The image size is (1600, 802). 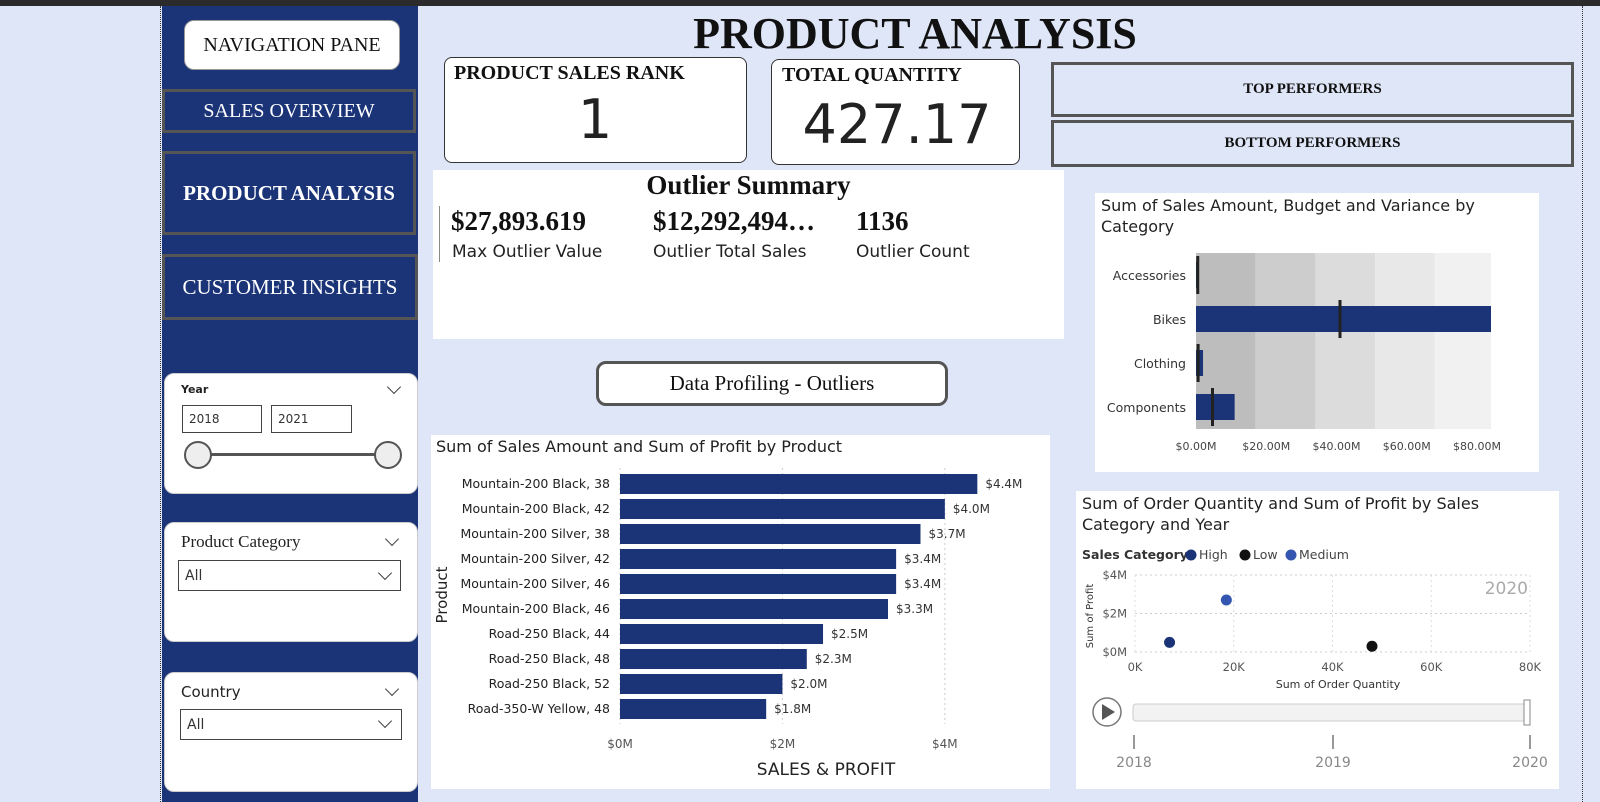 What do you see at coordinates (1333, 763) in the screenshot?
I see `play-axis-year-label: 2019` at bounding box center [1333, 763].